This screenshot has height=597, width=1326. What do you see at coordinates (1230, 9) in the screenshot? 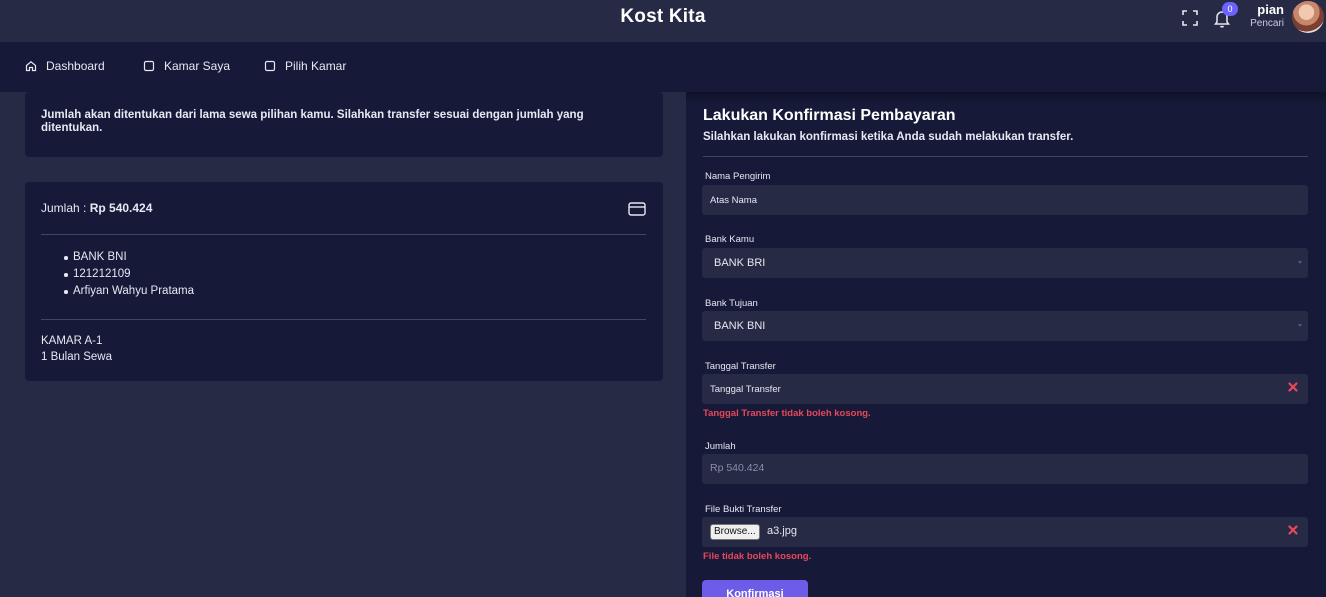
I see `notification-badge: 0` at bounding box center [1230, 9].